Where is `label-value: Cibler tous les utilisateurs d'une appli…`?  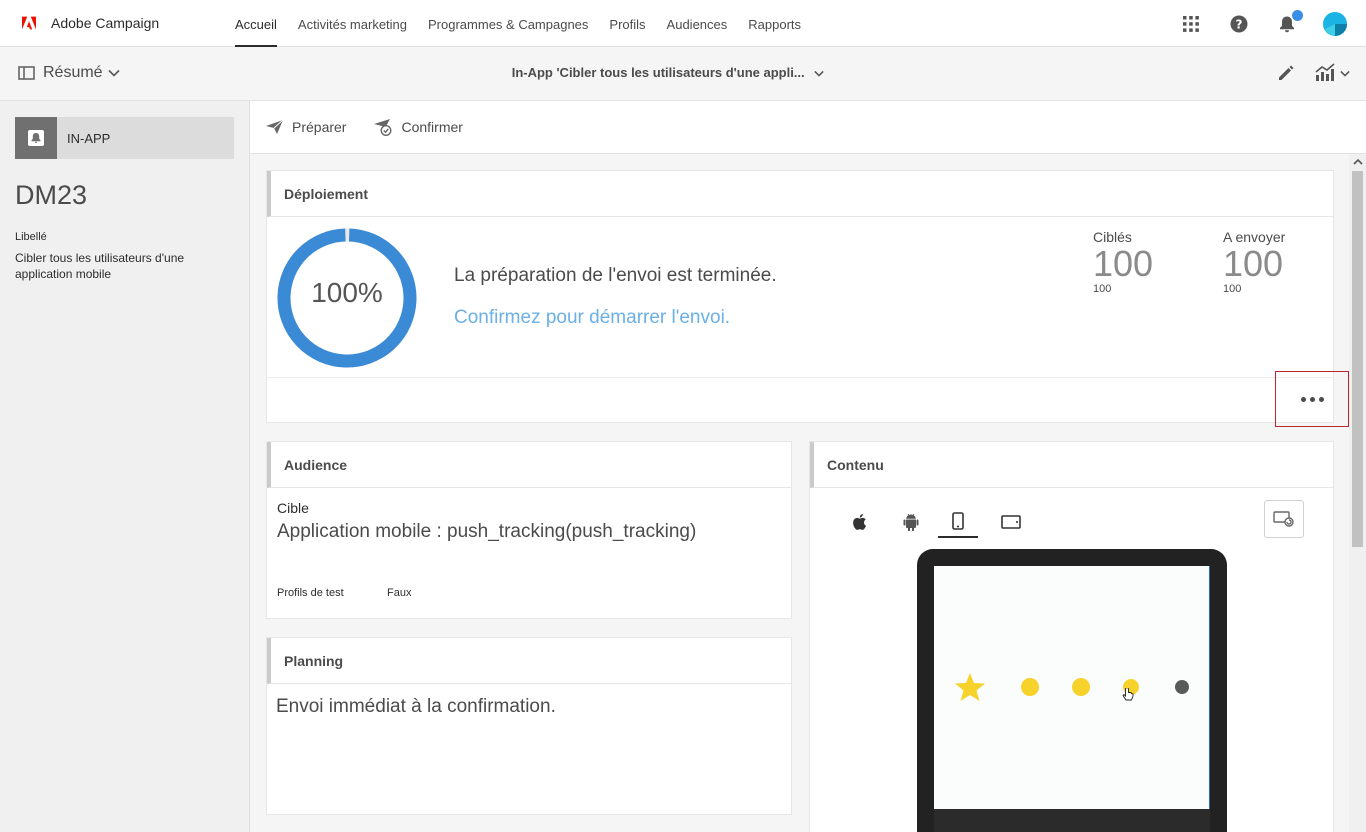
label-value: Cibler tous les utilisateurs d'une appli… is located at coordinates (100, 266).